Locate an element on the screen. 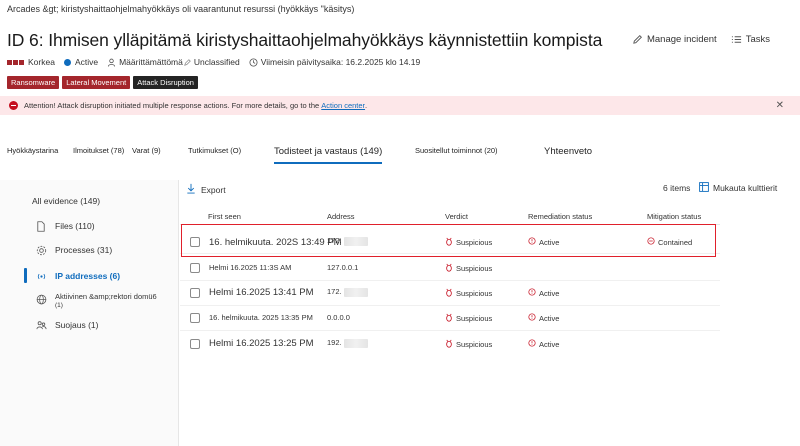  file-icon is located at coordinates (41, 227).